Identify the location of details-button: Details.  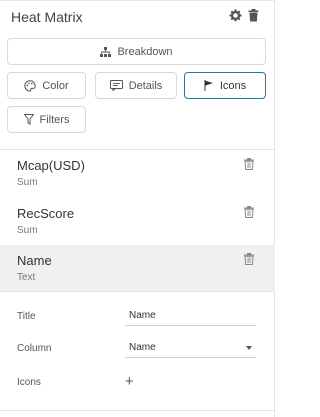
(136, 85).